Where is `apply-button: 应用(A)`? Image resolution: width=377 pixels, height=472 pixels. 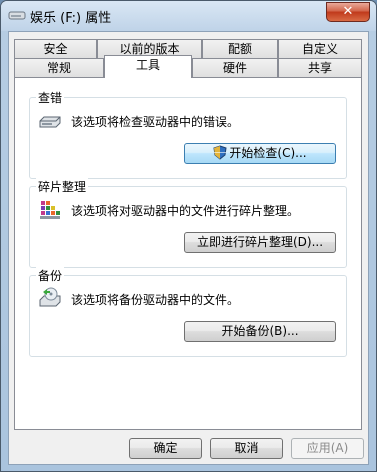 apply-button: 应用(A) is located at coordinates (327, 448).